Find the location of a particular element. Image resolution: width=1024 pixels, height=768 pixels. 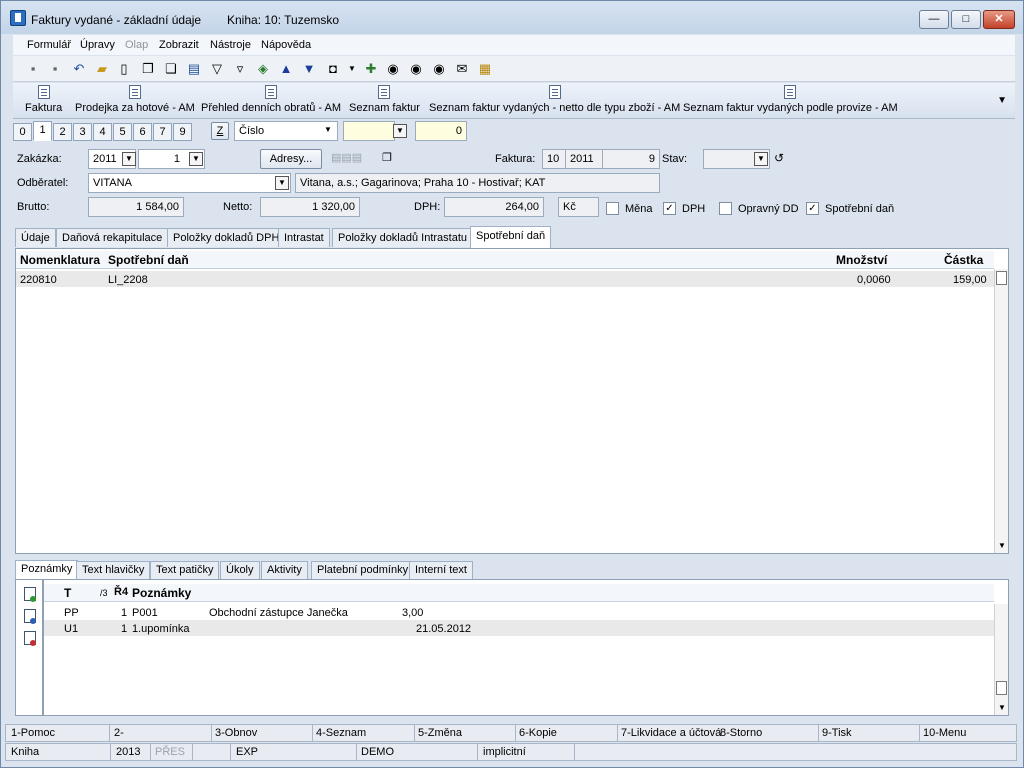

notes-scrollbar: ▼ is located at coordinates (1001, 659).